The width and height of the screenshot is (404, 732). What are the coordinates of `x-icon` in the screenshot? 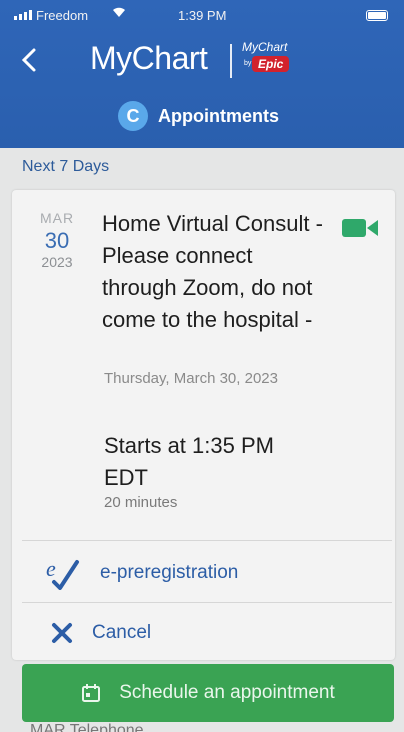 It's located at (62, 633).